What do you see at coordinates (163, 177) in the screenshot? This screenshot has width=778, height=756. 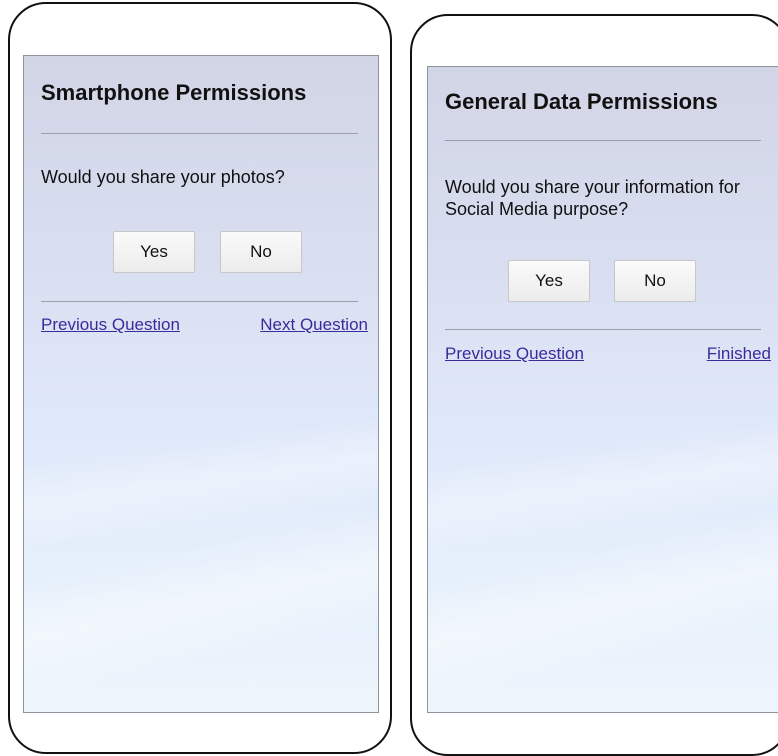 I see `question-text: Would you share your photos?` at bounding box center [163, 177].